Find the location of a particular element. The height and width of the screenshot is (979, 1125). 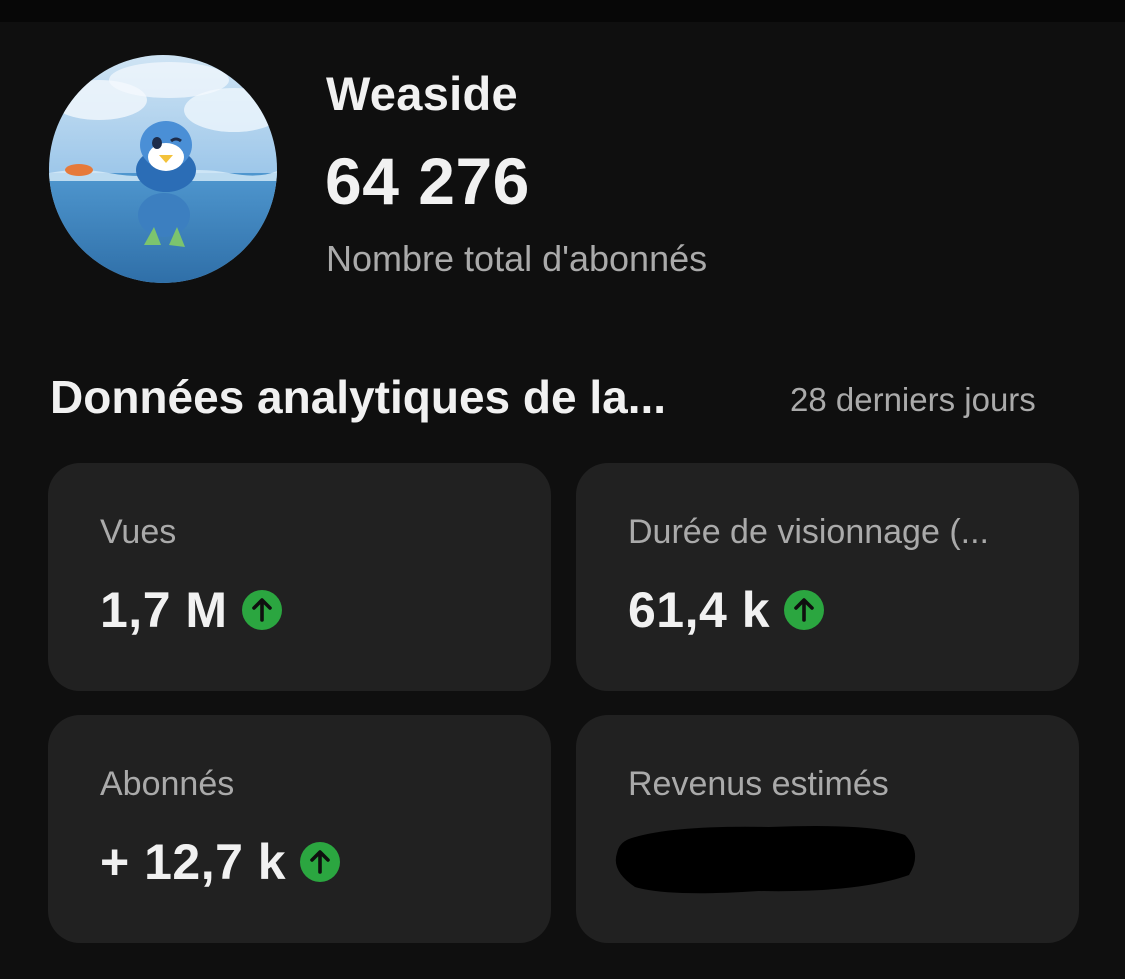

channel-name: Weaside is located at coordinates (422, 93).